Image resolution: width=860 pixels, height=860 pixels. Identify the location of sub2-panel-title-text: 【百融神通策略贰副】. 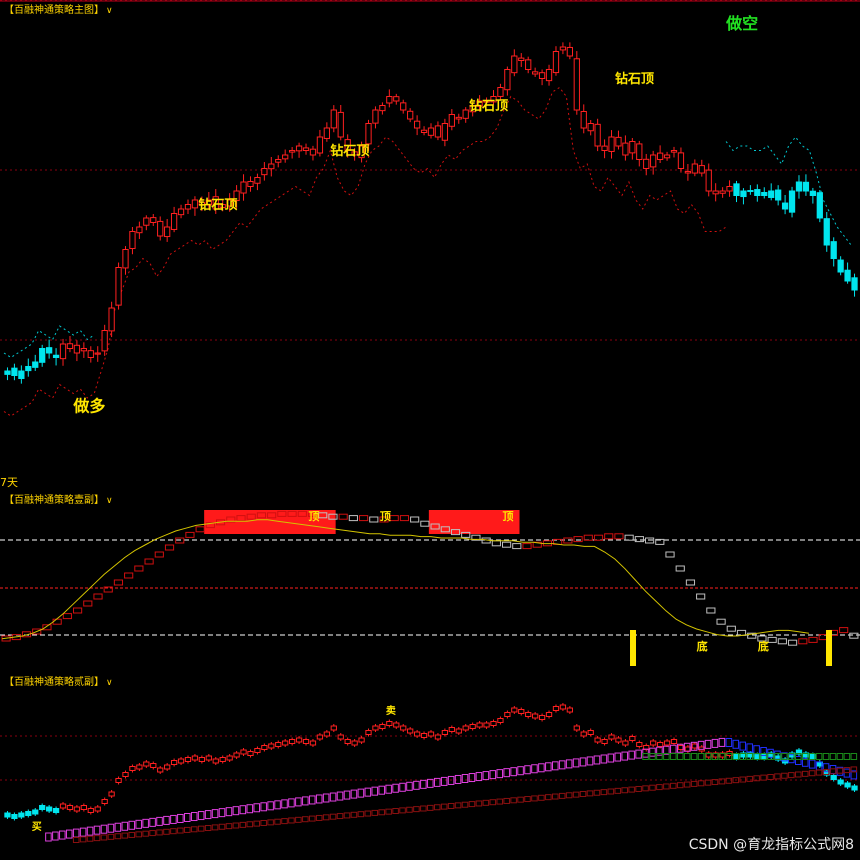
(54, 682).